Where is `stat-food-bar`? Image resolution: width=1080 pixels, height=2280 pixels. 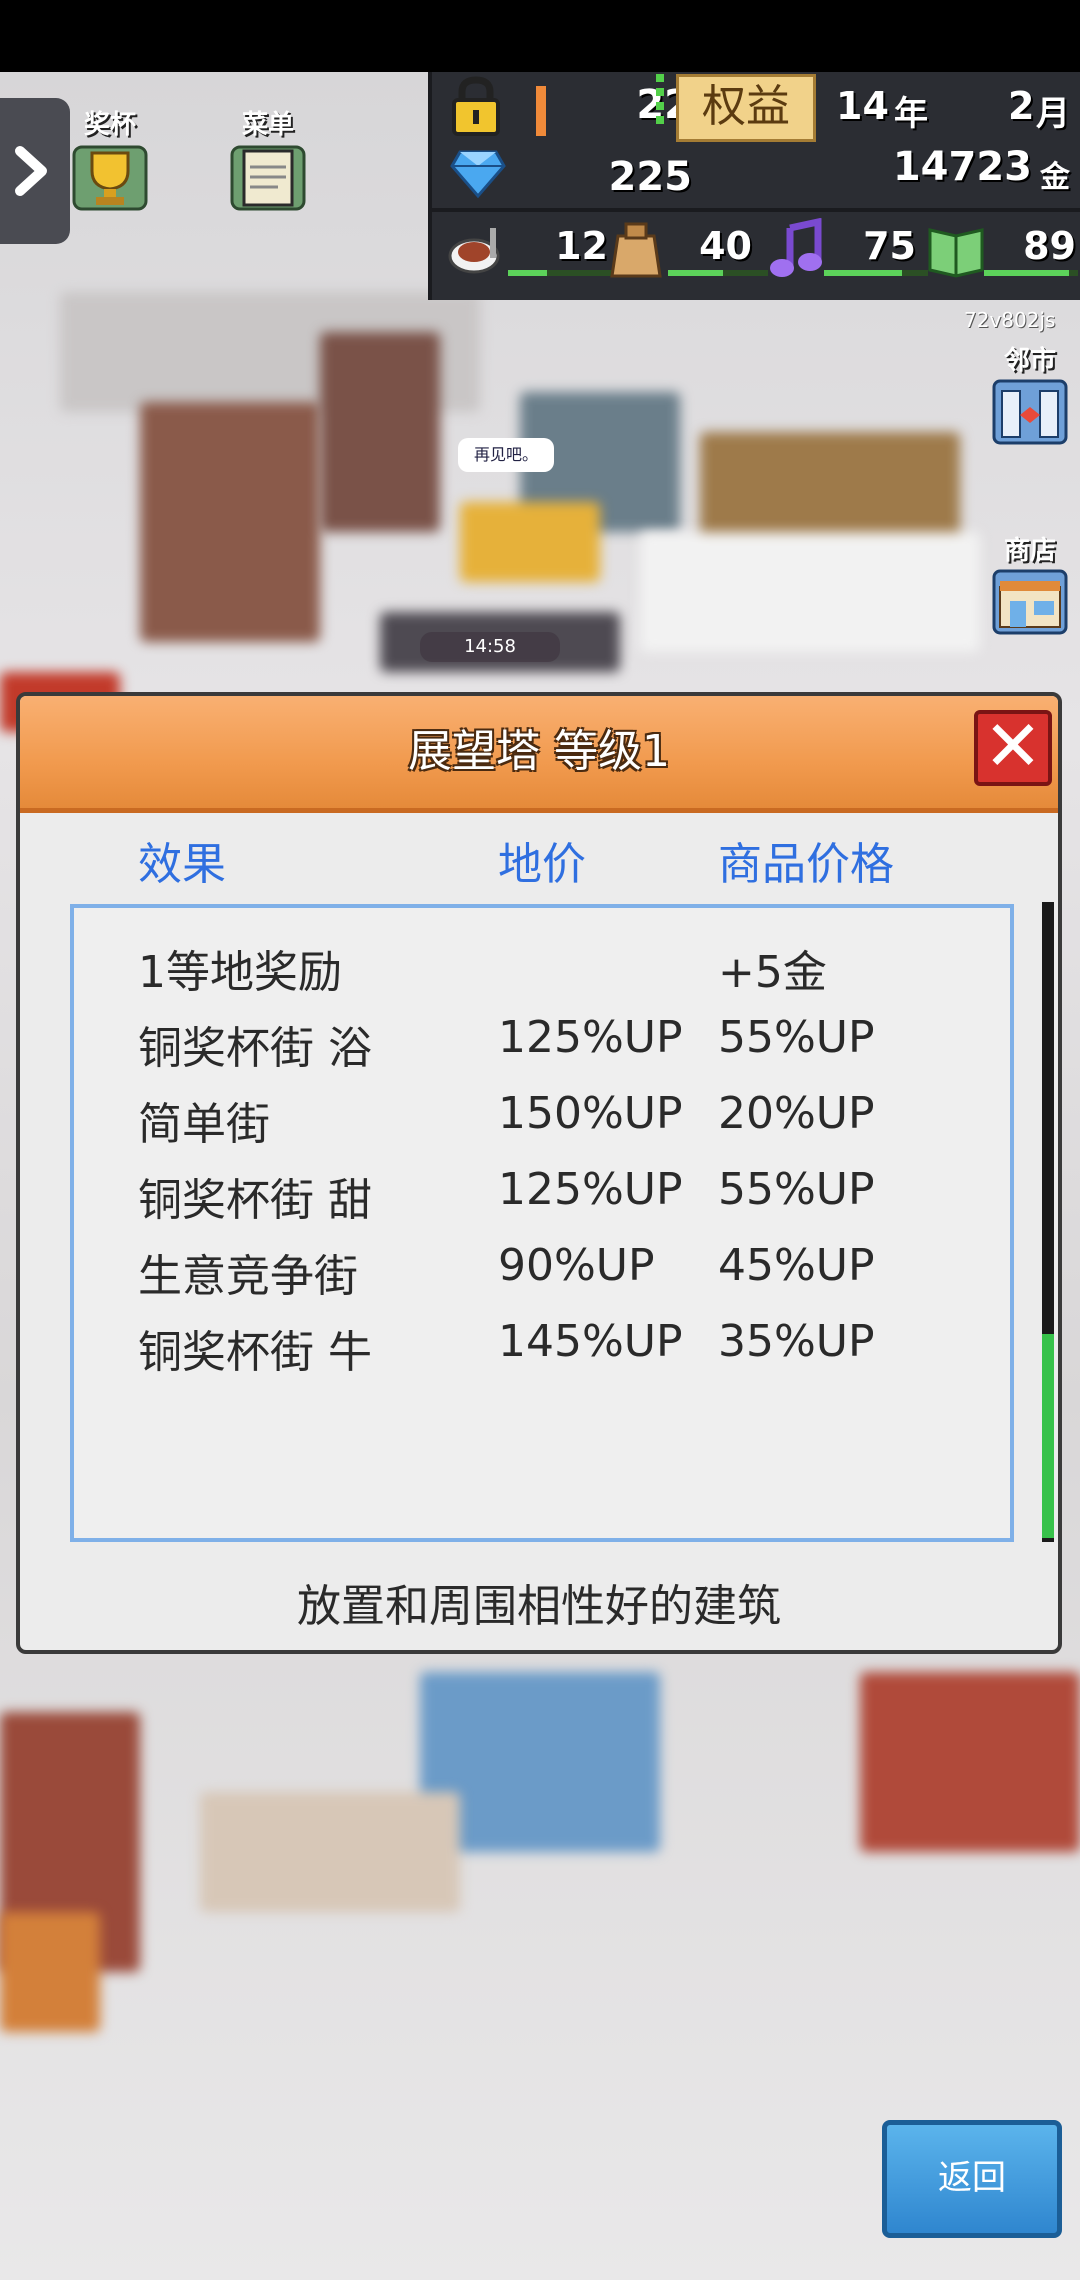 stat-food-bar is located at coordinates (563, 273).